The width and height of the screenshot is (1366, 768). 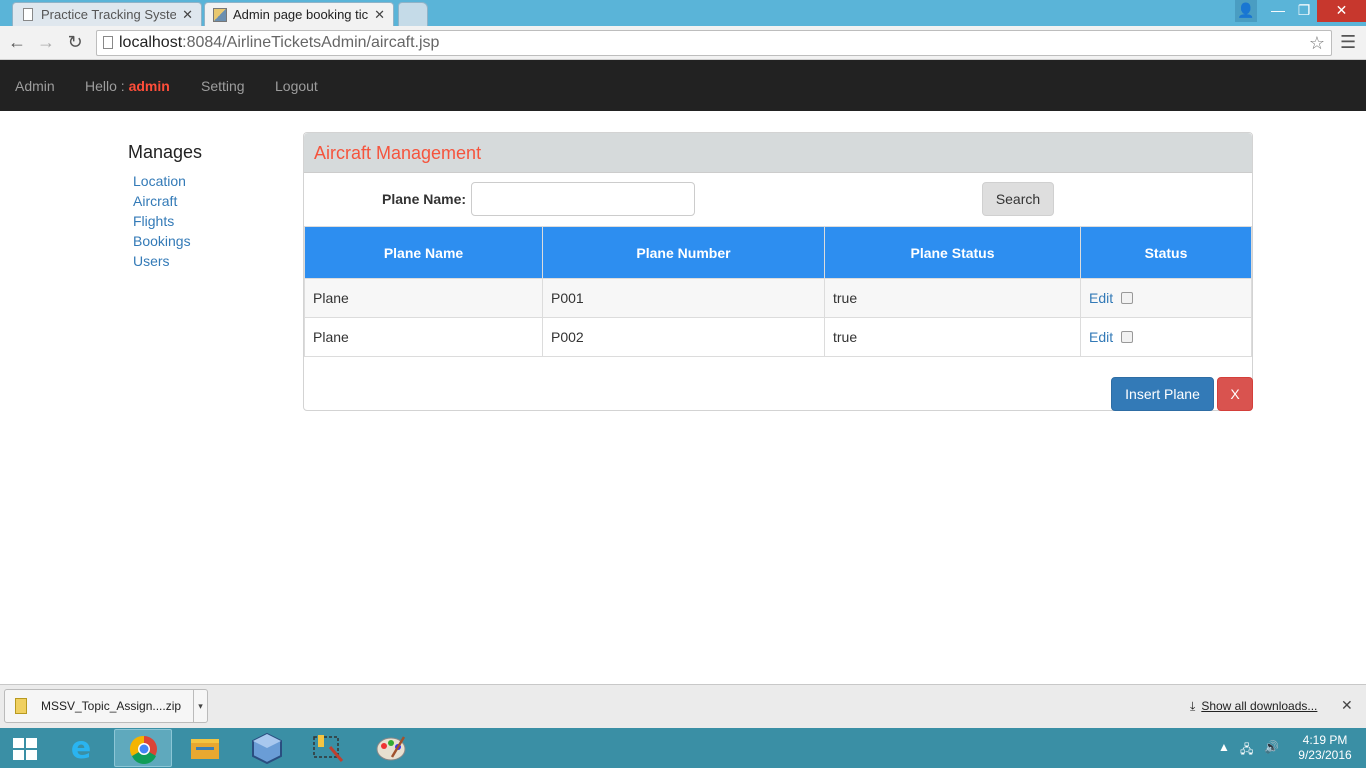 I want to click on plane-name-input, so click(x=583, y=199).